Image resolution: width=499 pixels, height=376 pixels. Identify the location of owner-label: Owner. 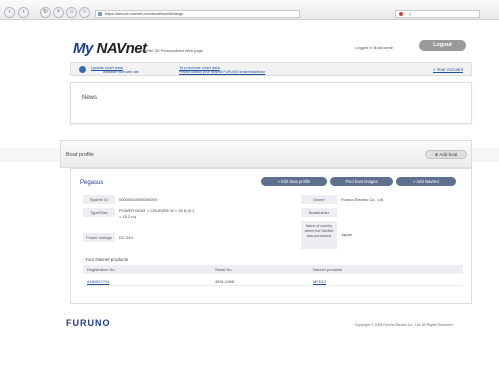
(319, 199).